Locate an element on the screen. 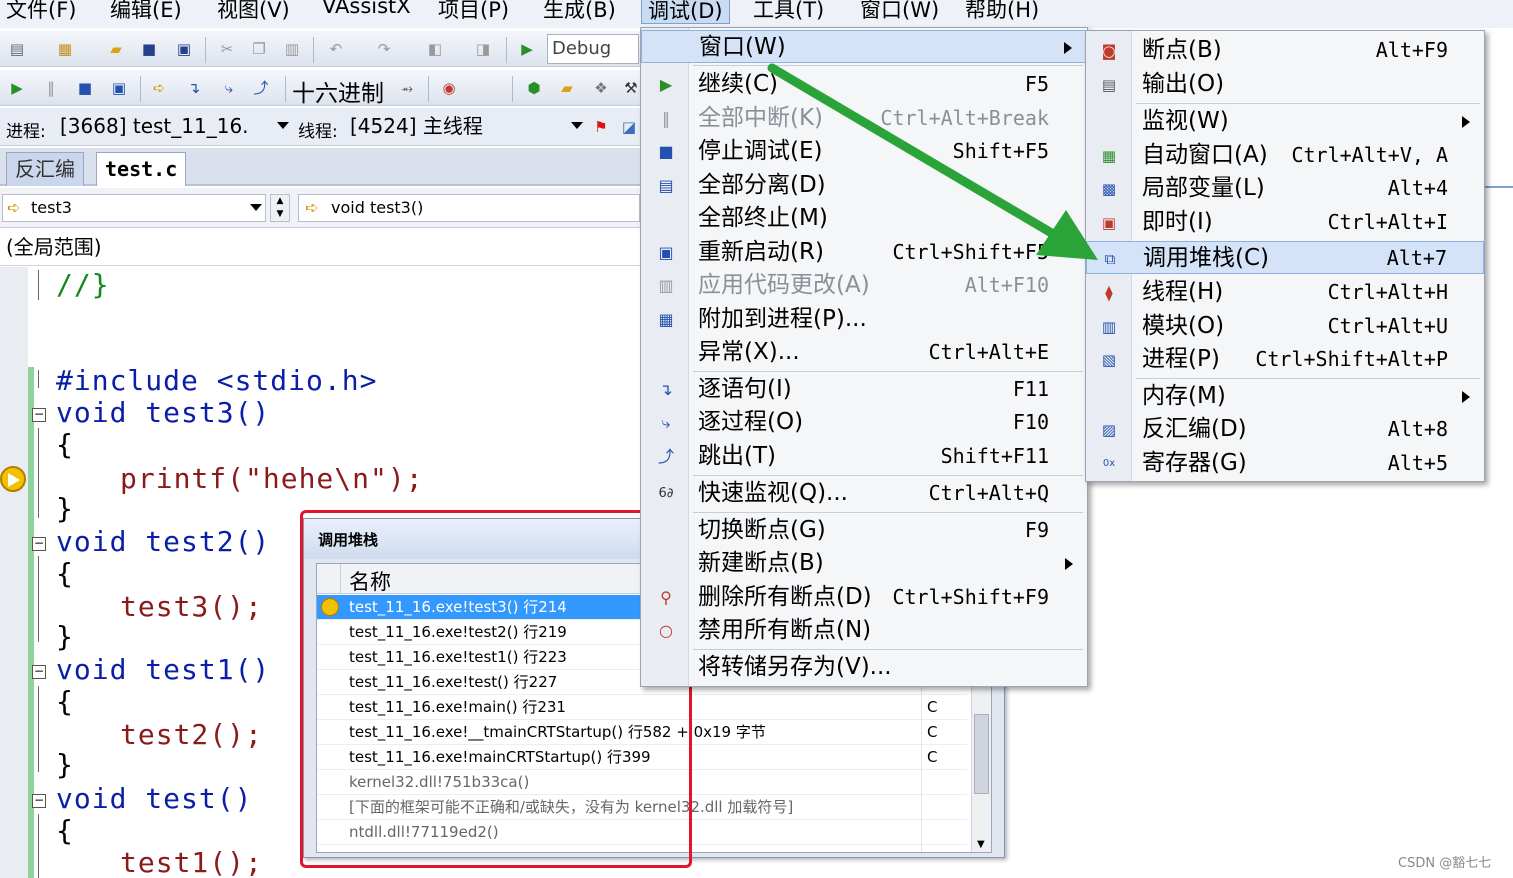 This screenshot has height=878, width=1513. submenu-arrow-icon is located at coordinates (1466, 397).